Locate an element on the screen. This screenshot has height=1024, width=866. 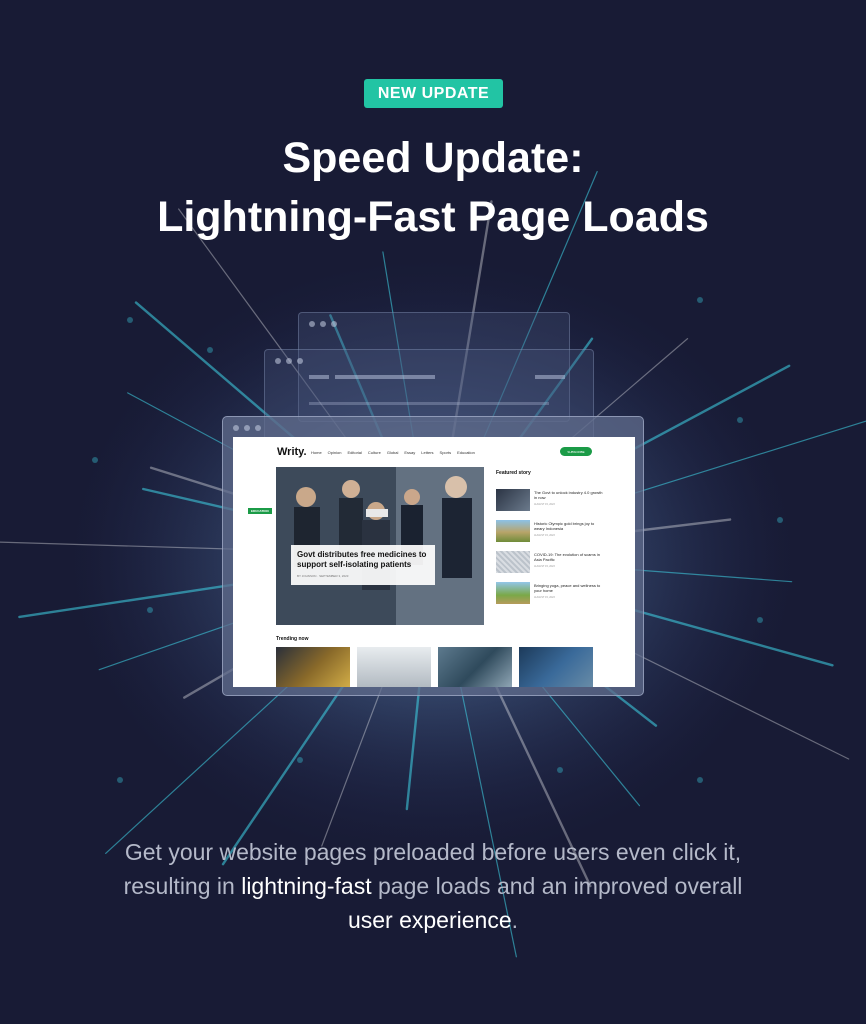
trending-now-label: Trending now is located at coordinates (292, 639).